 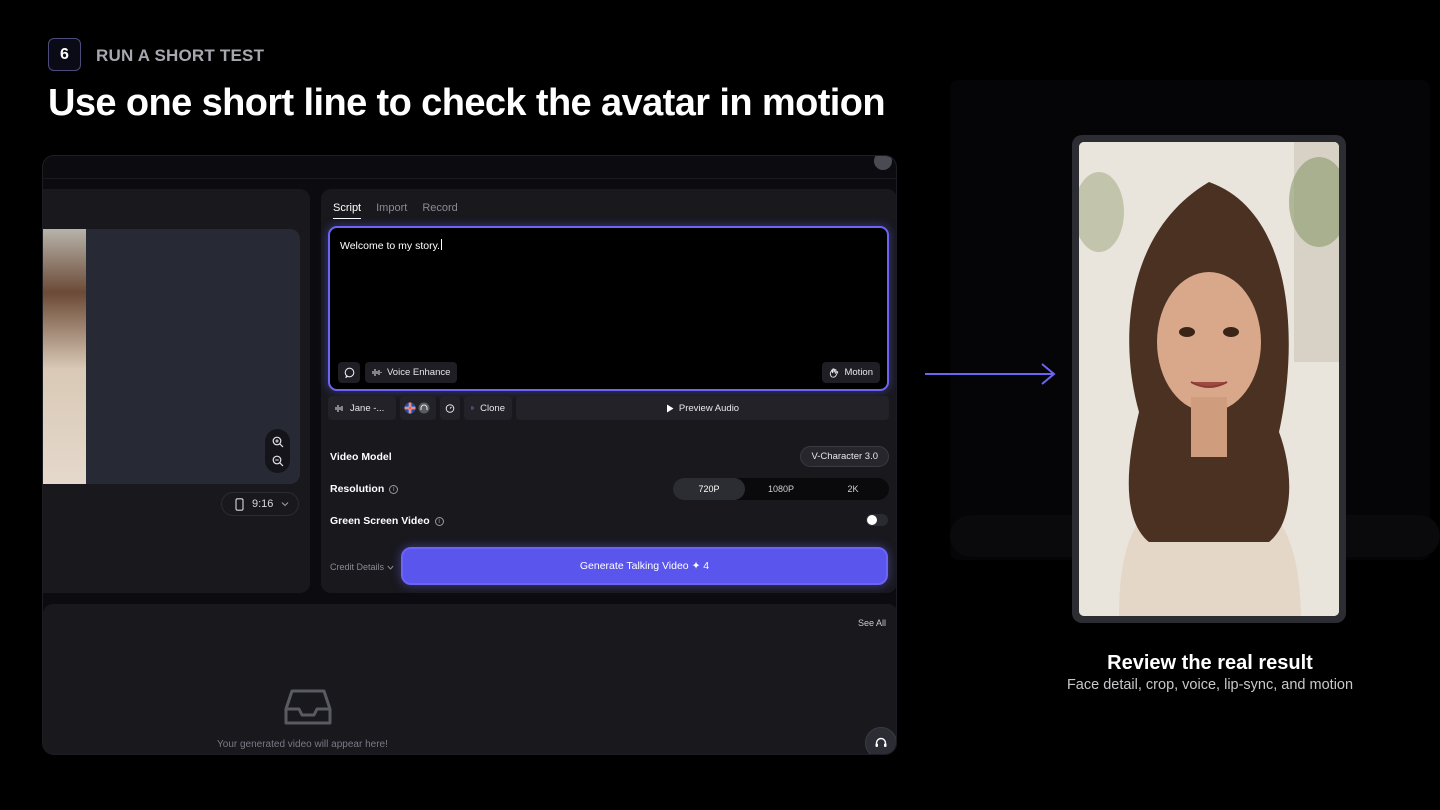 I want to click on generate-label: Generate Talking Video ✦ 4, so click(x=644, y=566).